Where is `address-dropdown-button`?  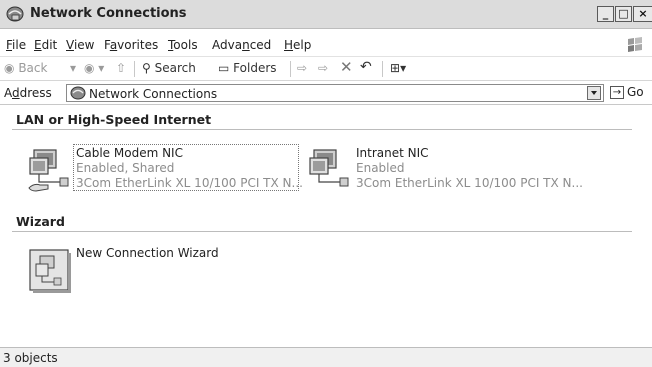
address-dropdown-button is located at coordinates (594, 93).